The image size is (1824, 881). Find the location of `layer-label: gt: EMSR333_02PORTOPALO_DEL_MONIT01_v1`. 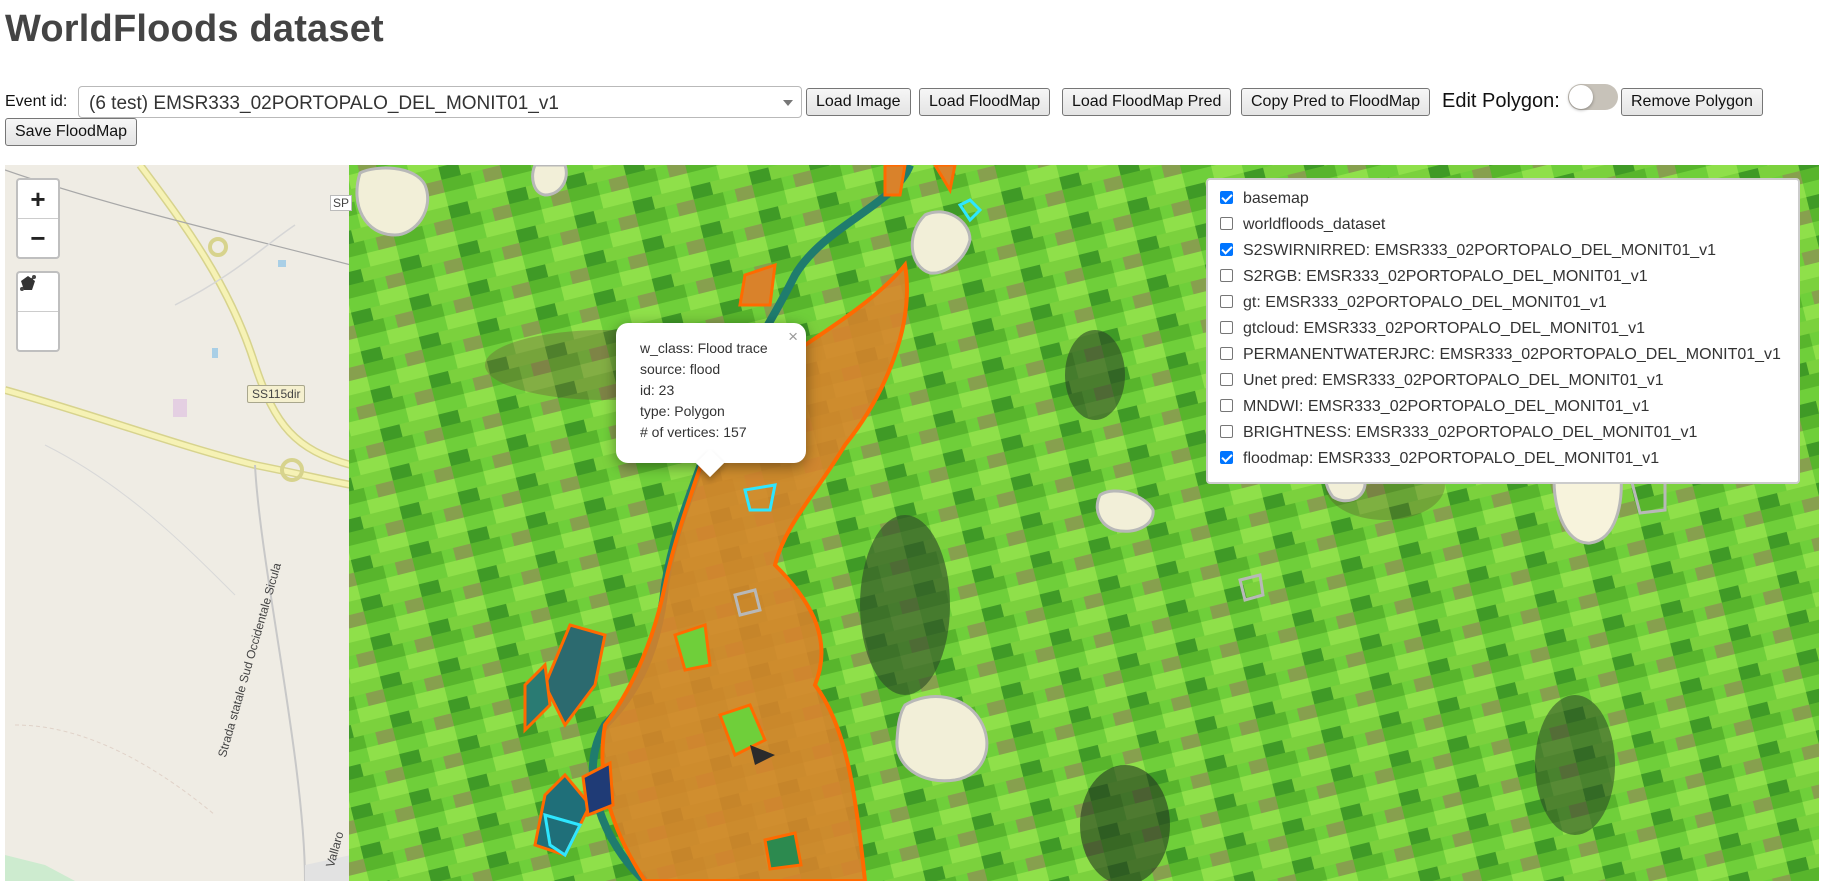

layer-label: gt: EMSR333_02PORTOPALO_DEL_MONIT01_v1 is located at coordinates (1425, 302).